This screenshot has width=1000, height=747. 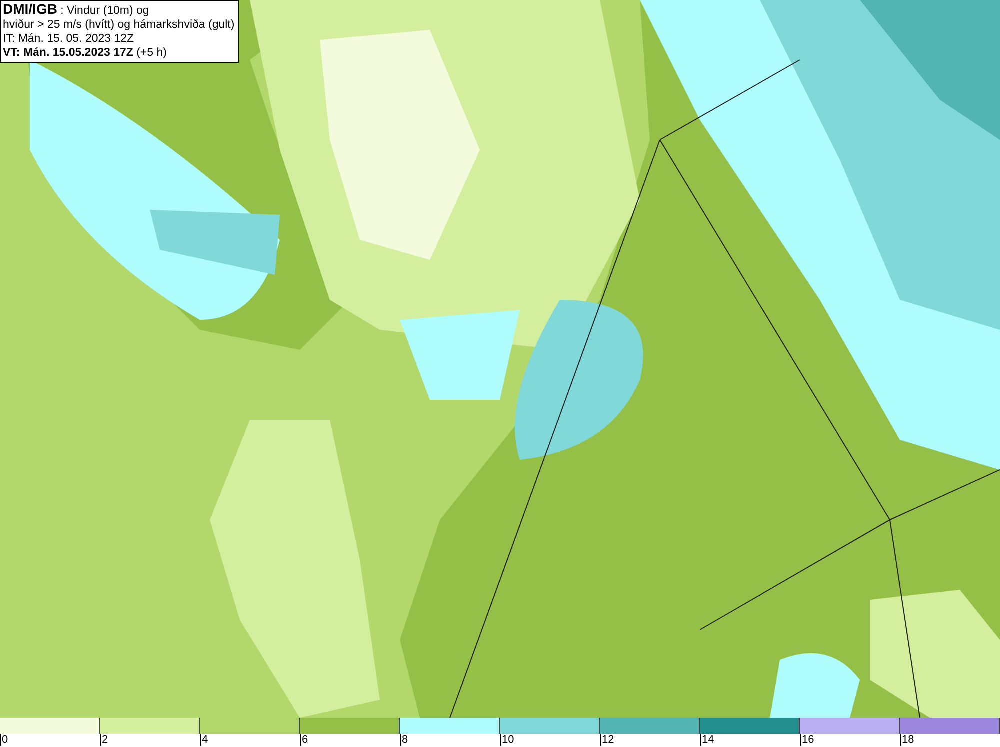 What do you see at coordinates (204, 740) in the screenshot?
I see `legend-label: 4` at bounding box center [204, 740].